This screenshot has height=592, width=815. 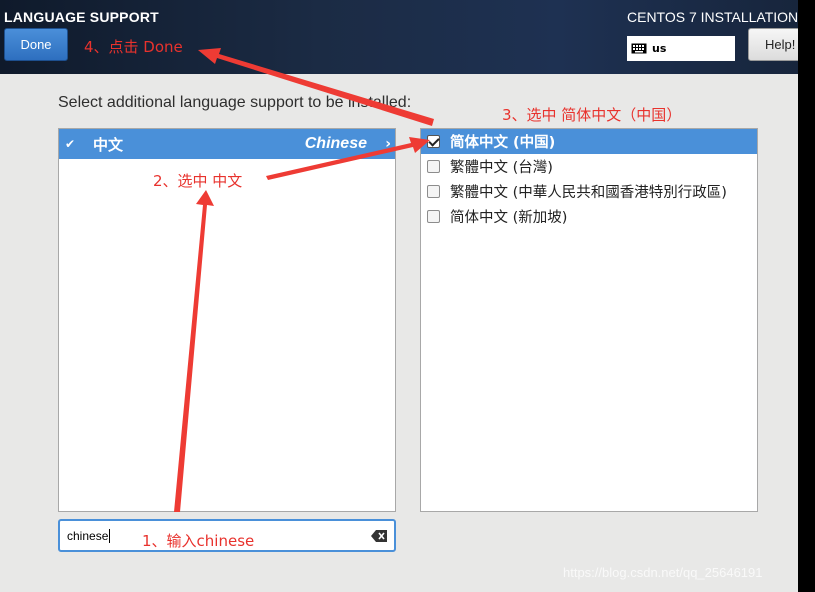 I want to click on language-native-name: 中文, so click(x=108, y=144).